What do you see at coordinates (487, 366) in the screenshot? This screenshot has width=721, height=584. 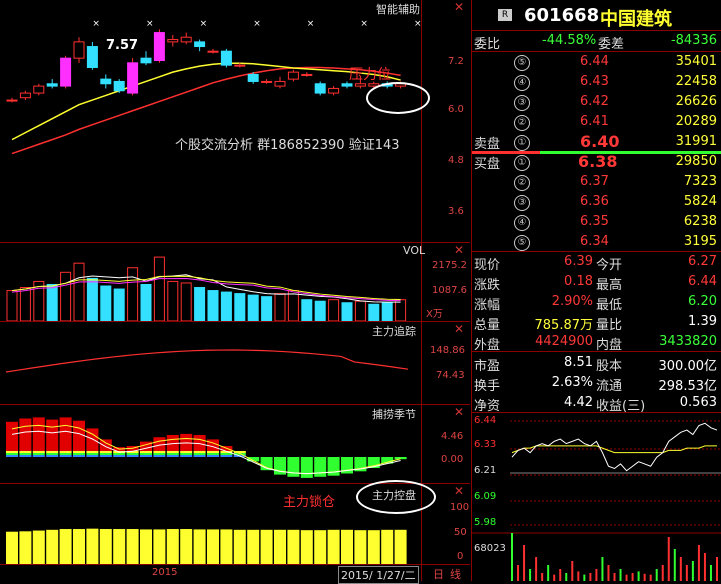 I see `stat-label: 市盈` at bounding box center [487, 366].